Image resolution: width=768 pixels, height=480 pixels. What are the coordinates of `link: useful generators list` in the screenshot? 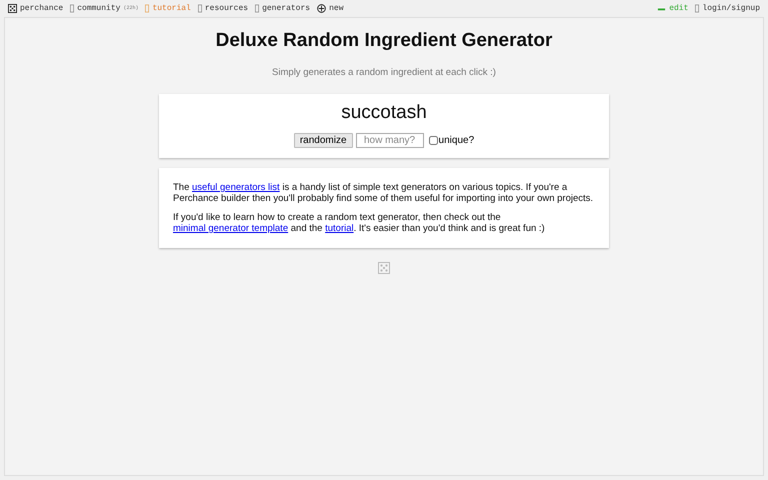 It's located at (236, 187).